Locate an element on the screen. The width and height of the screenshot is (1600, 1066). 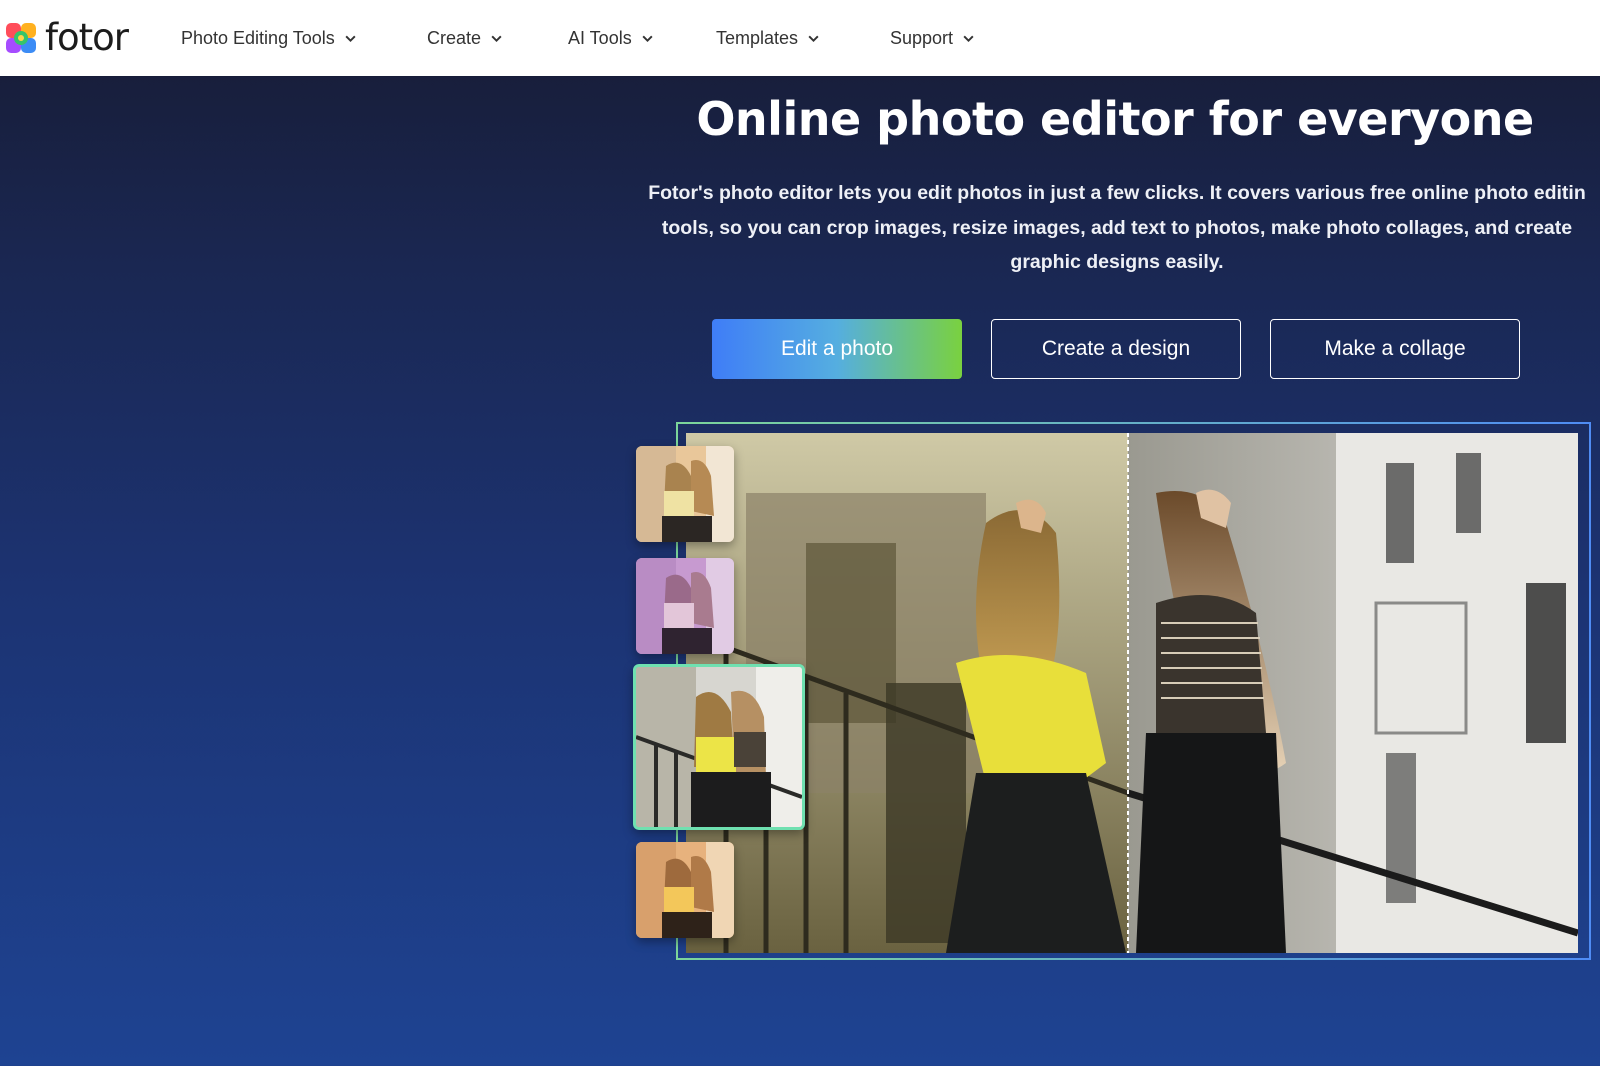
nav-label: AI Tools is located at coordinates (600, 37).